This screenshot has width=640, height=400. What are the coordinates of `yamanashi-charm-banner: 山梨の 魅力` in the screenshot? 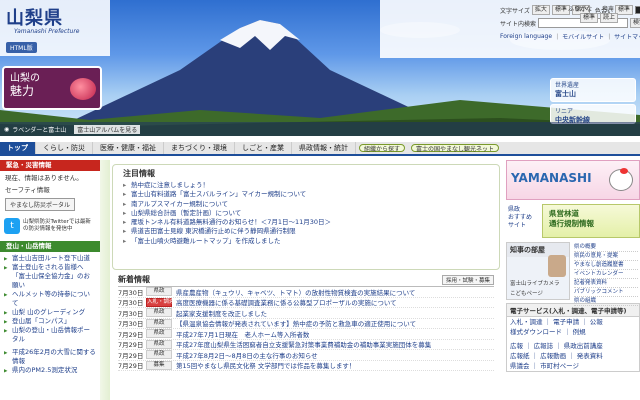 It's located at (52, 88).